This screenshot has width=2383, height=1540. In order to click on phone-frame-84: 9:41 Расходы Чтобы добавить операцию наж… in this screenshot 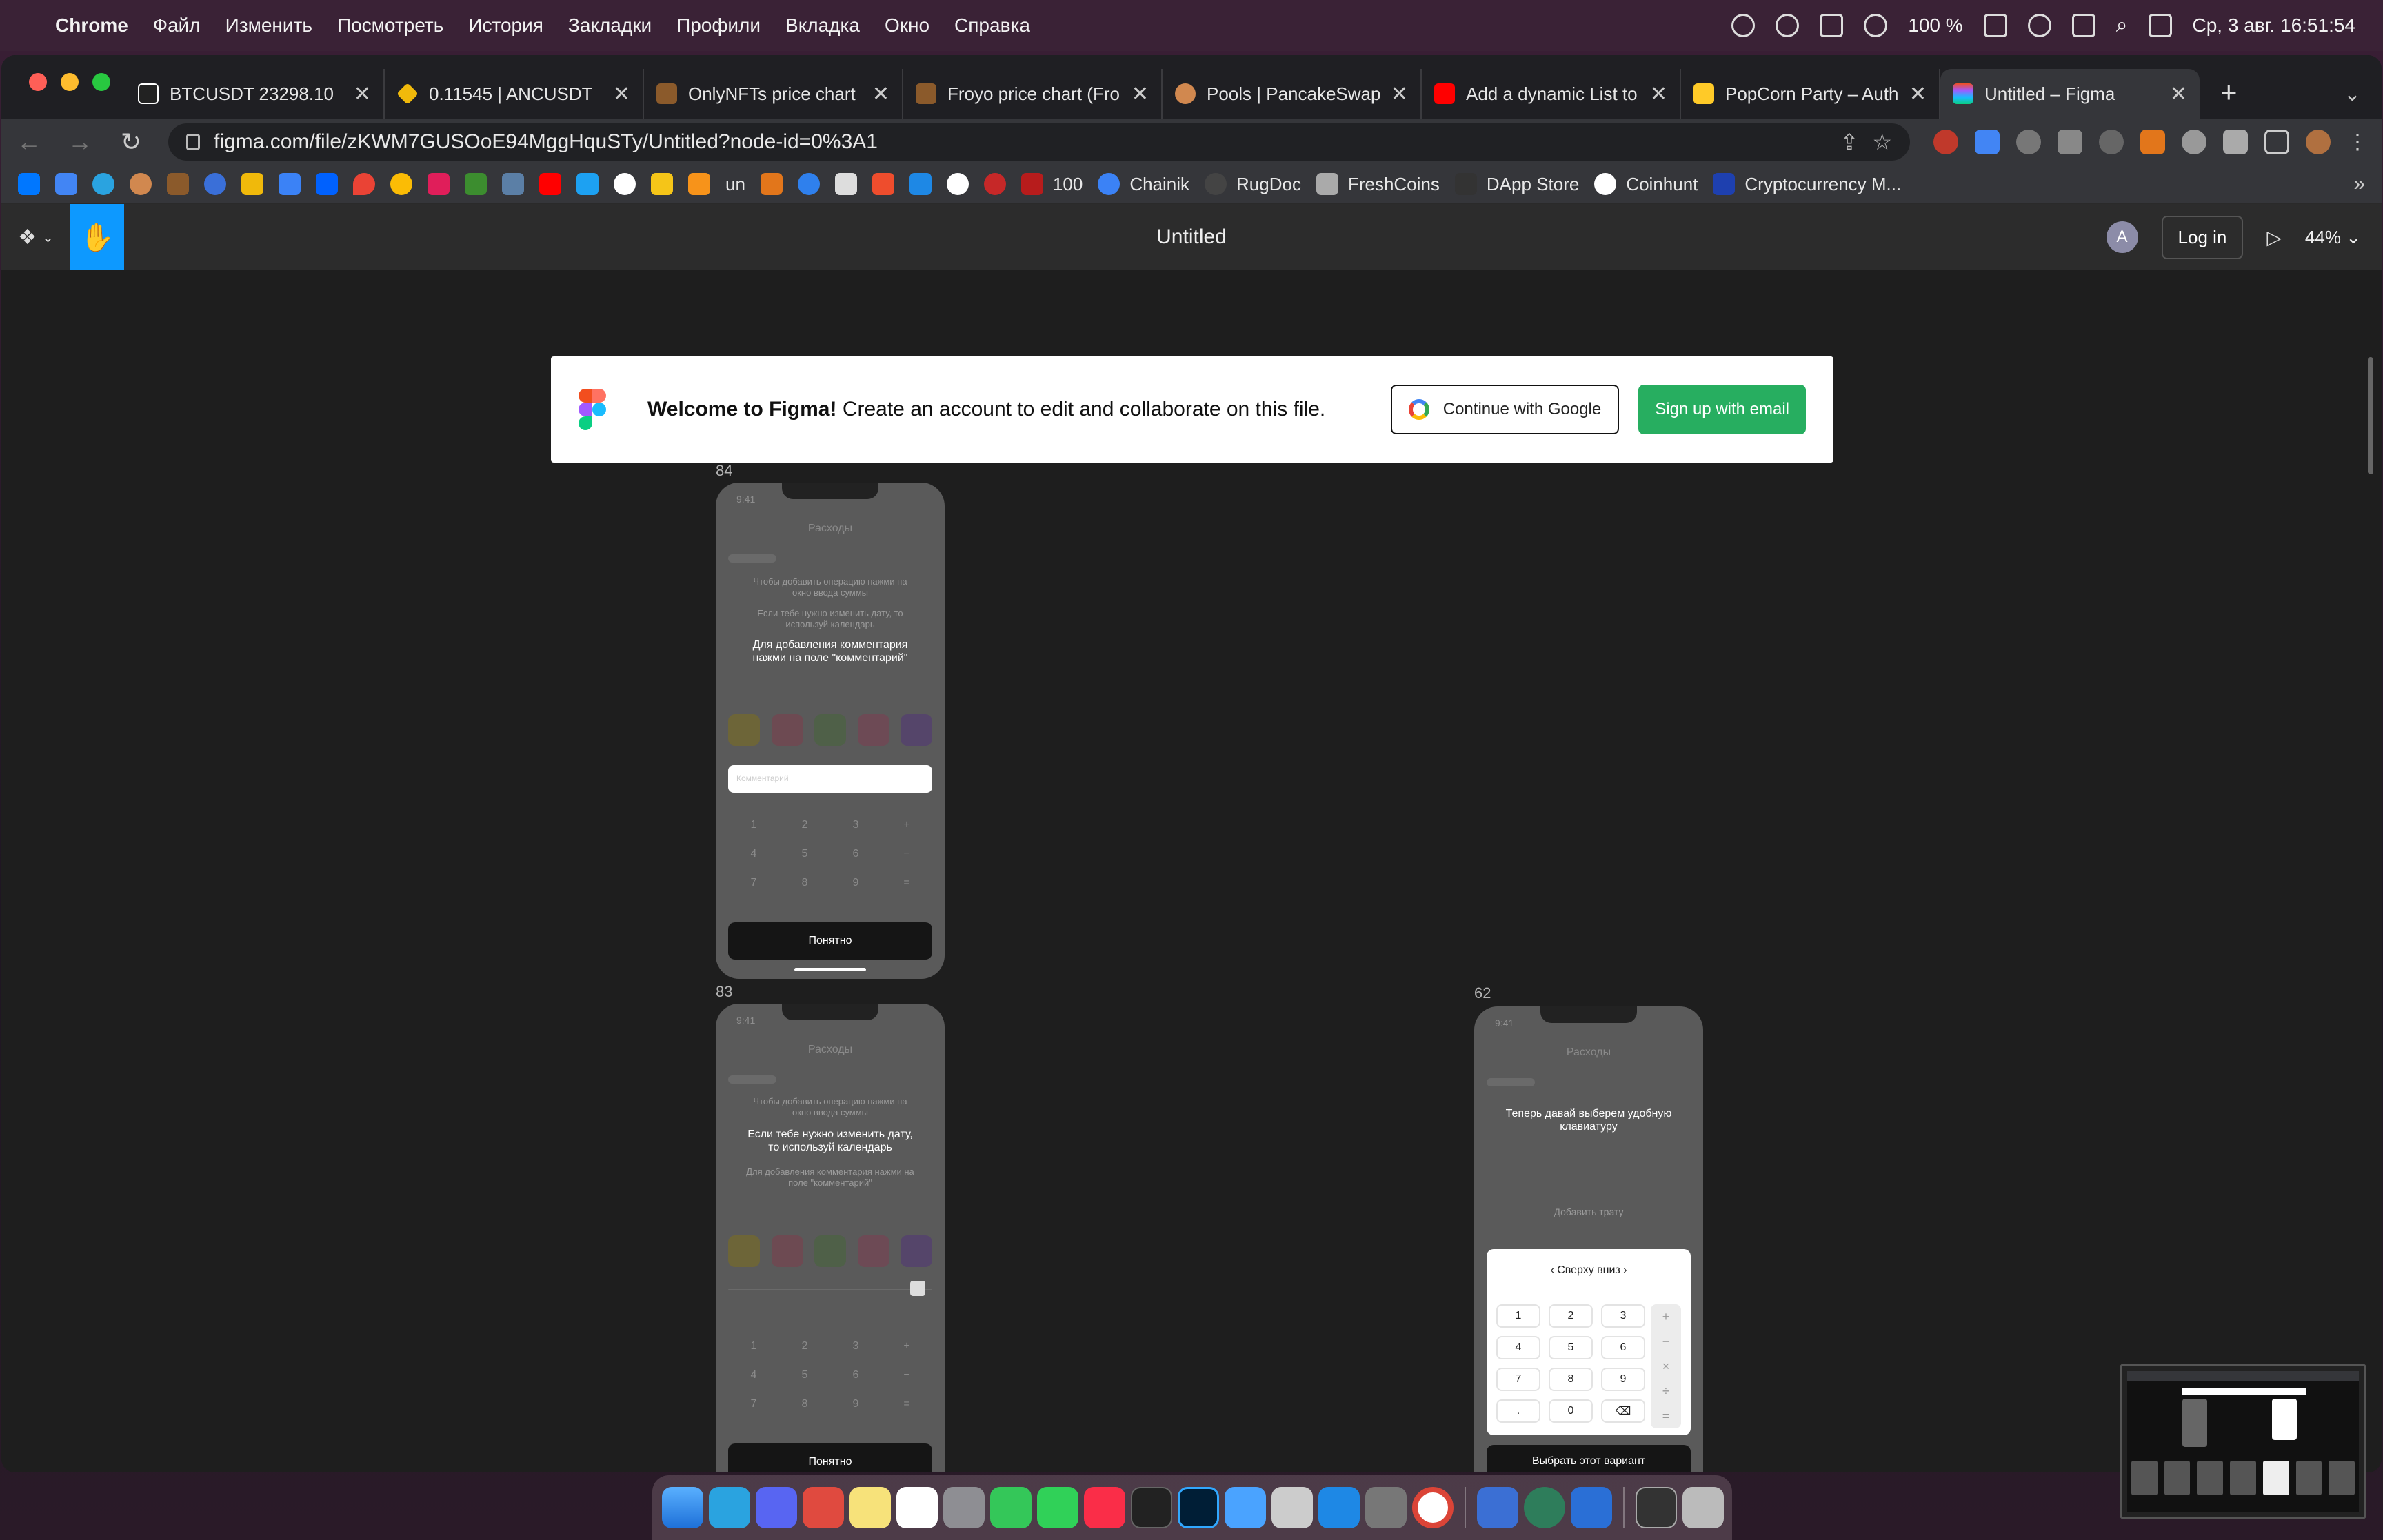, I will do `click(830, 731)`.